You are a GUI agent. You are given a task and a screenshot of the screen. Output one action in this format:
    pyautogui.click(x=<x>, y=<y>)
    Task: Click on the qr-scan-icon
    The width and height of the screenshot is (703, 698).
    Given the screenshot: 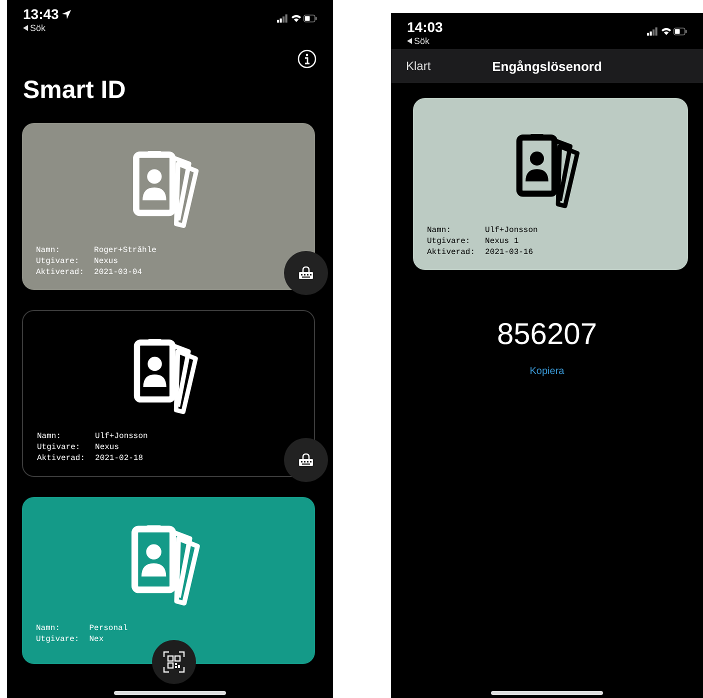 What is the action you would take?
    pyautogui.click(x=174, y=662)
    